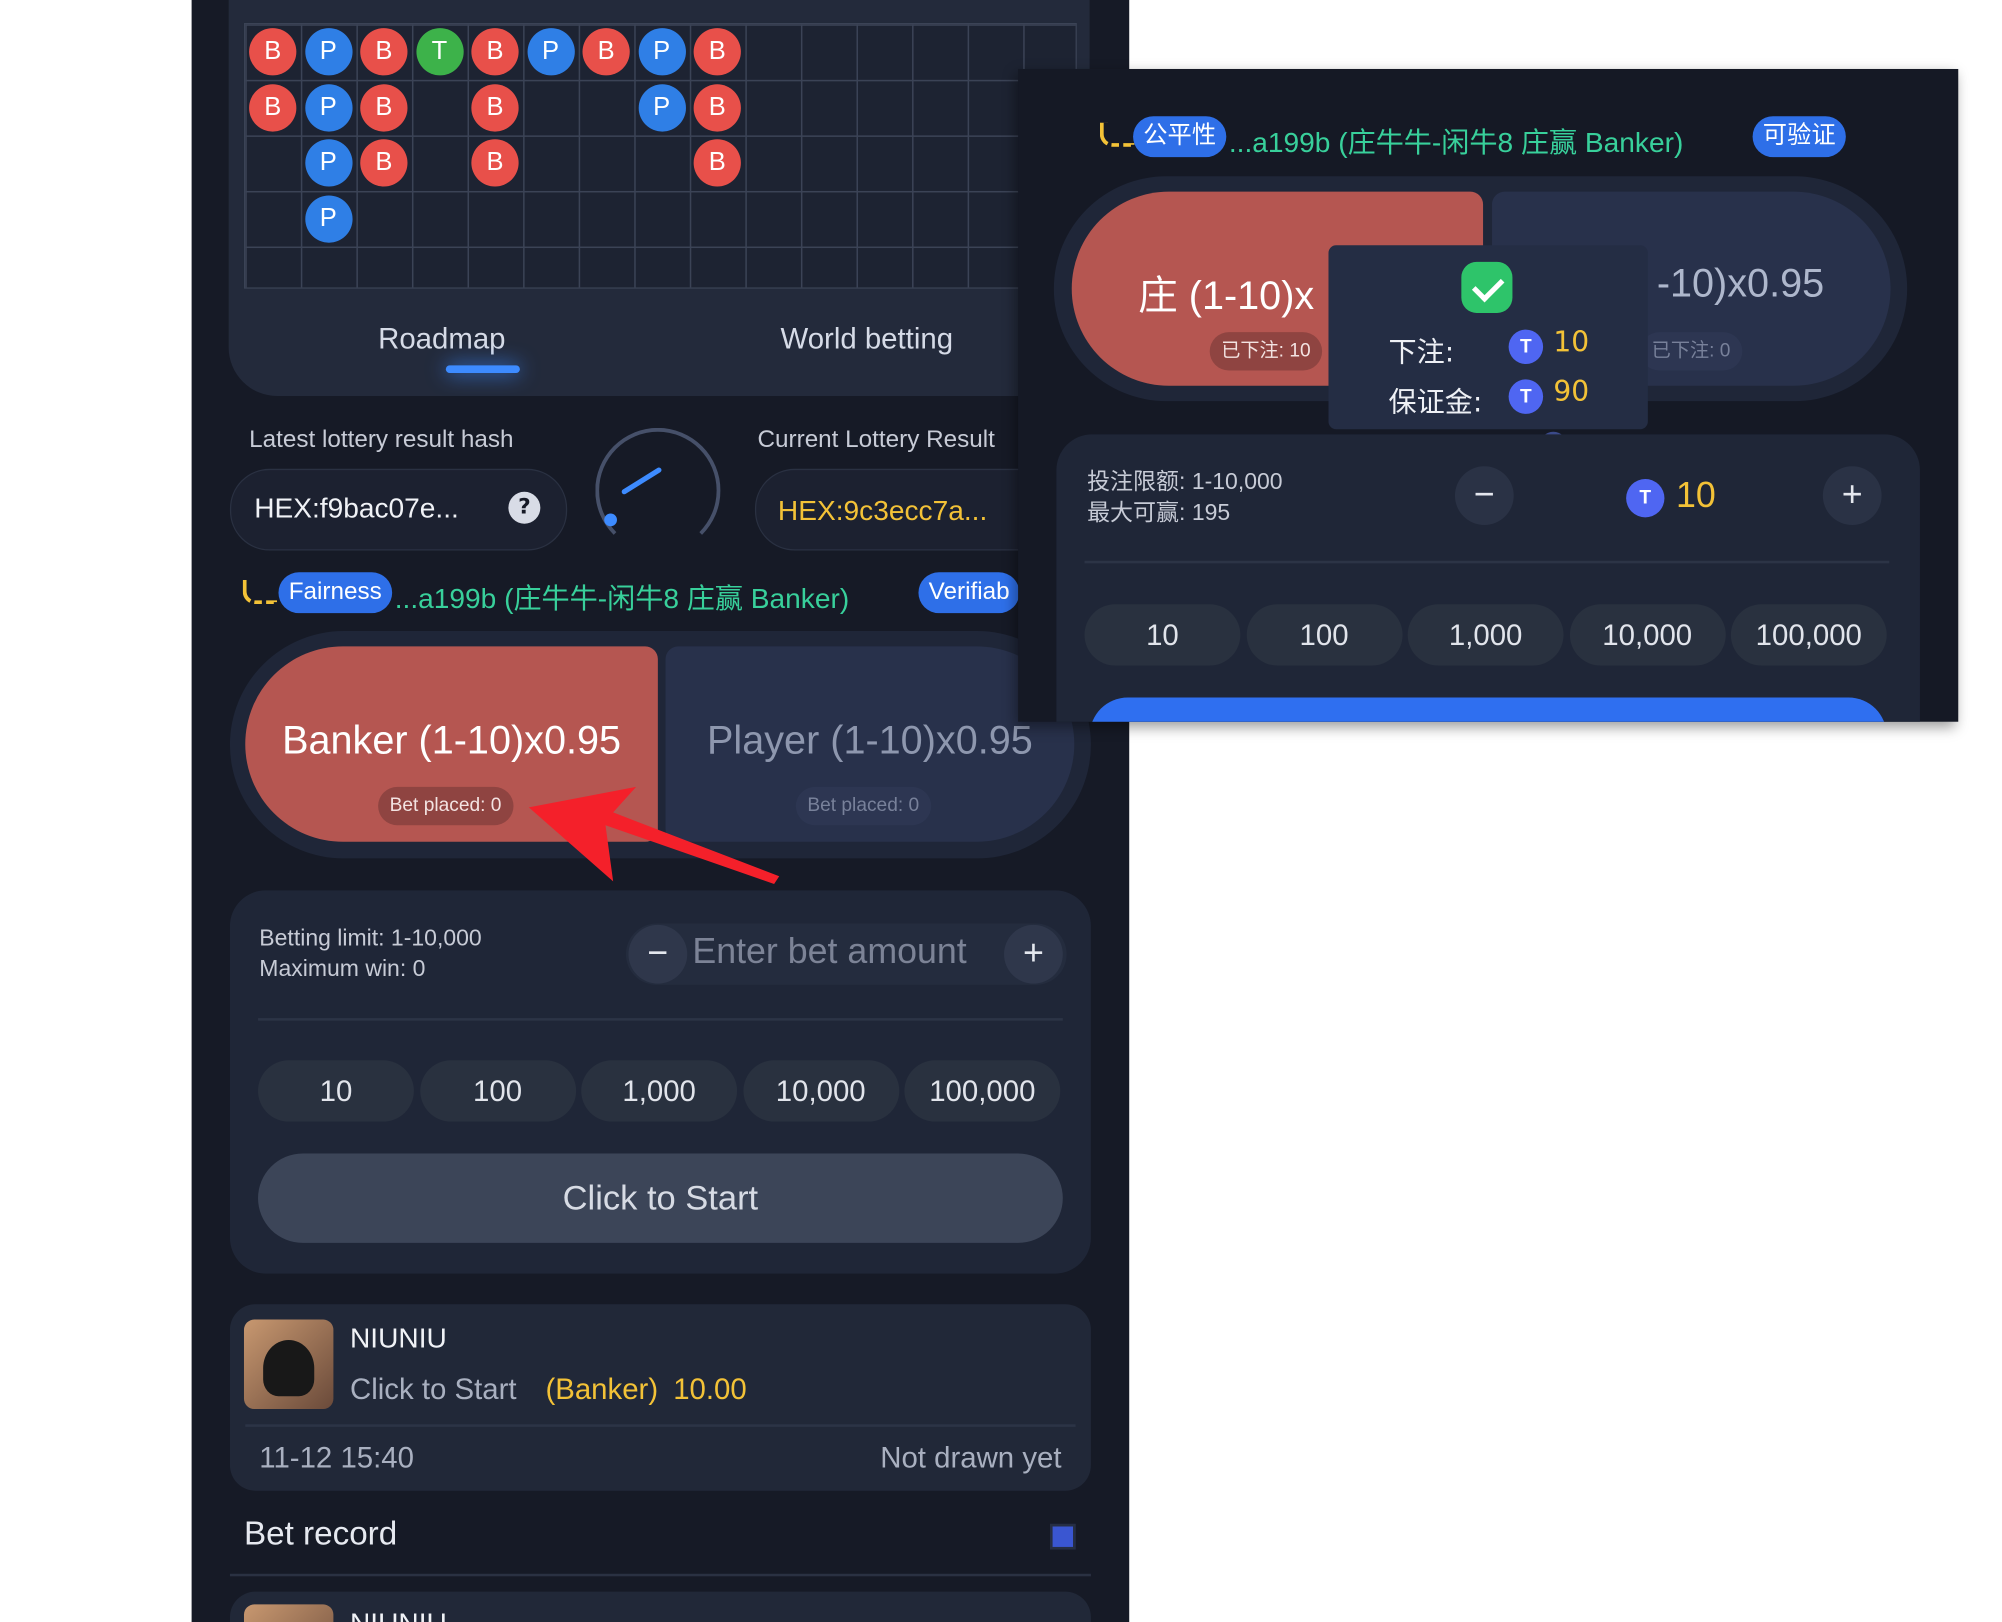 This screenshot has height=1622, width=2002. What do you see at coordinates (654, 835) in the screenshot?
I see `red-arrow-annotation` at bounding box center [654, 835].